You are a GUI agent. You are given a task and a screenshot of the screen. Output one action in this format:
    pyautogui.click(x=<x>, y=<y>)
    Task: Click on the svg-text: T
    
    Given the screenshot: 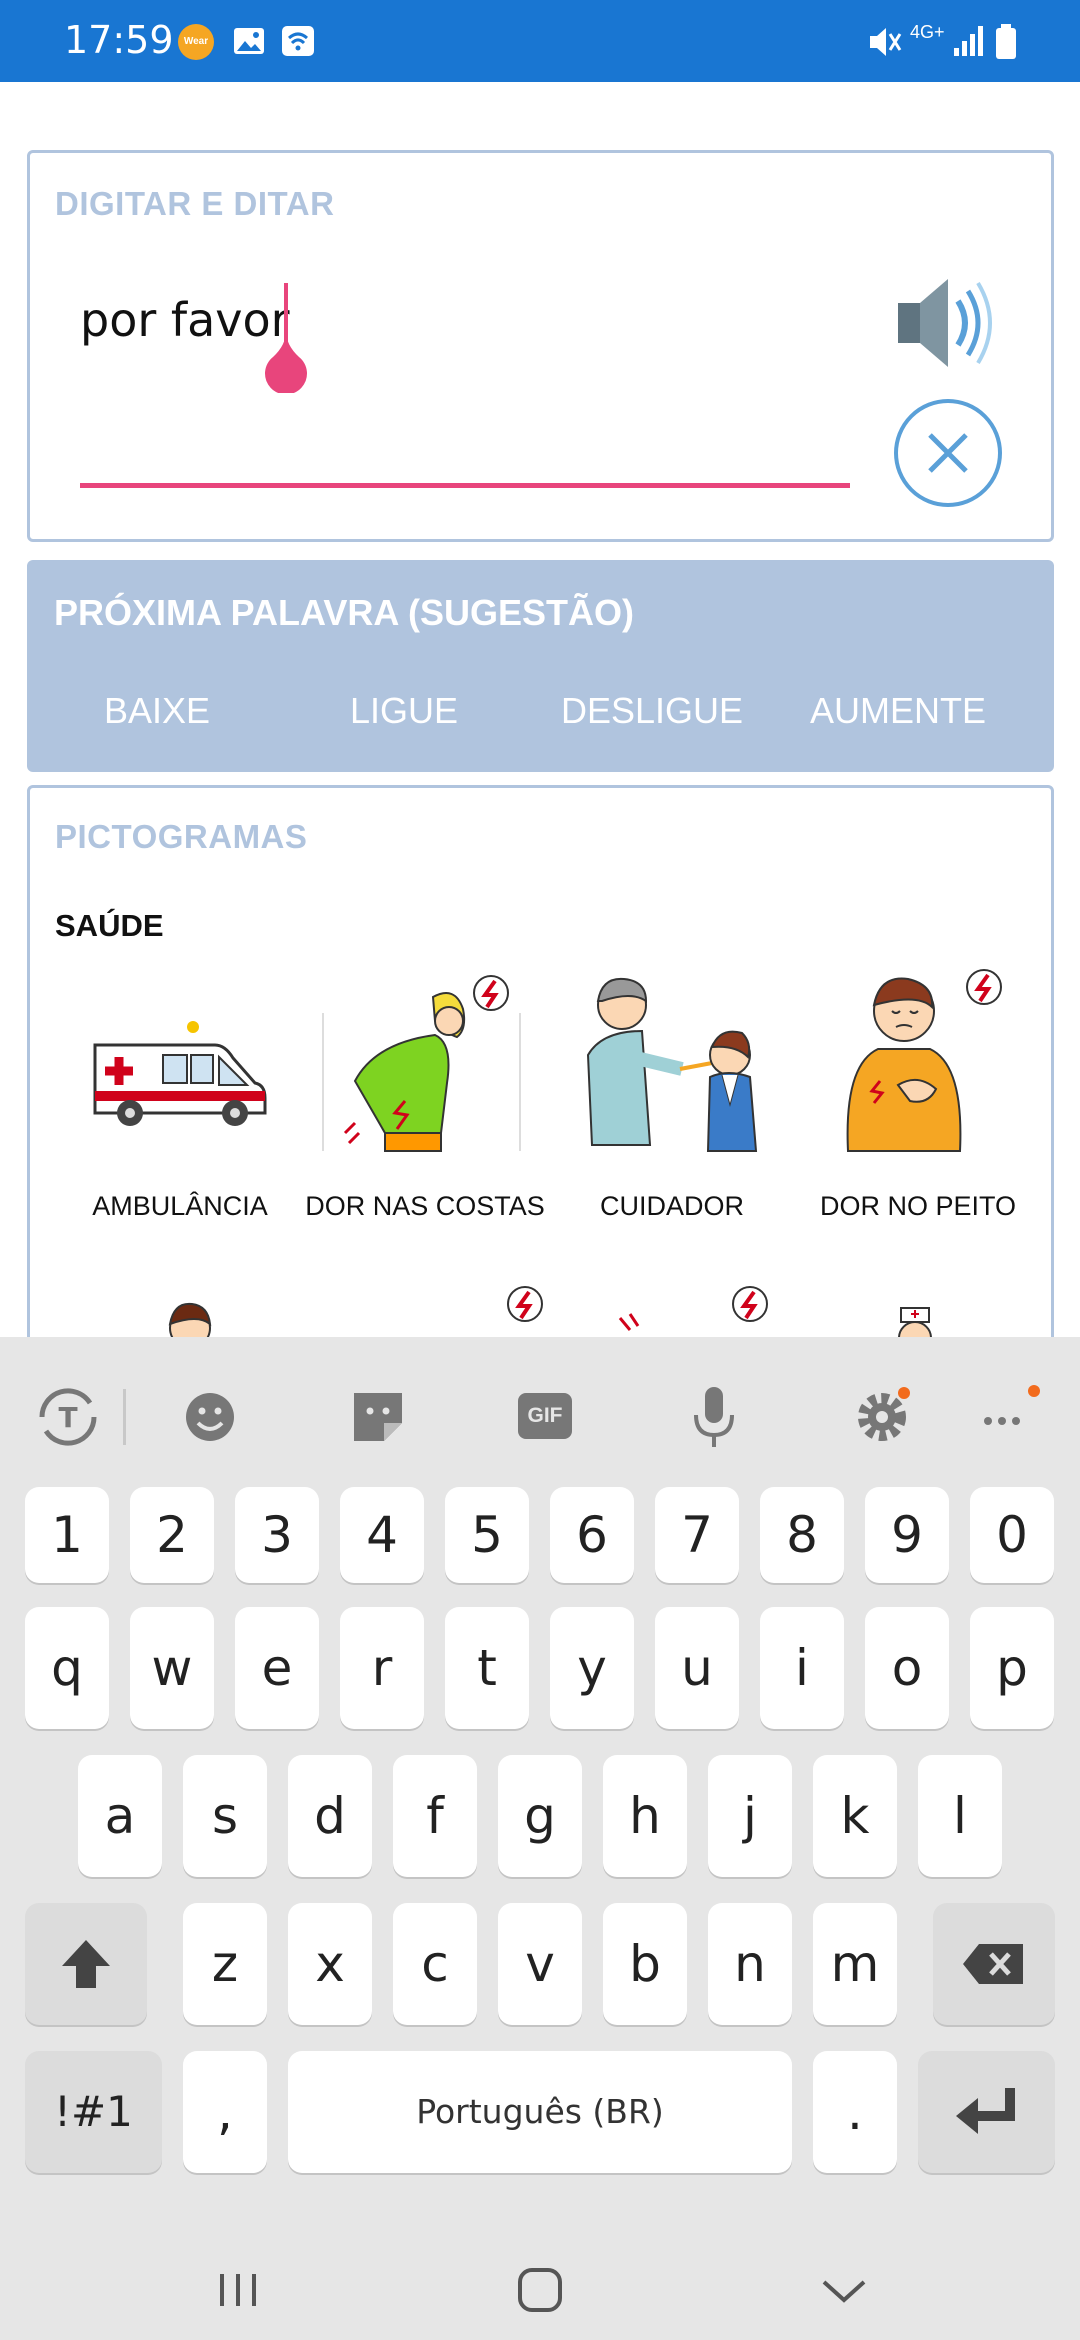 What is the action you would take?
    pyautogui.click(x=67, y=1417)
    